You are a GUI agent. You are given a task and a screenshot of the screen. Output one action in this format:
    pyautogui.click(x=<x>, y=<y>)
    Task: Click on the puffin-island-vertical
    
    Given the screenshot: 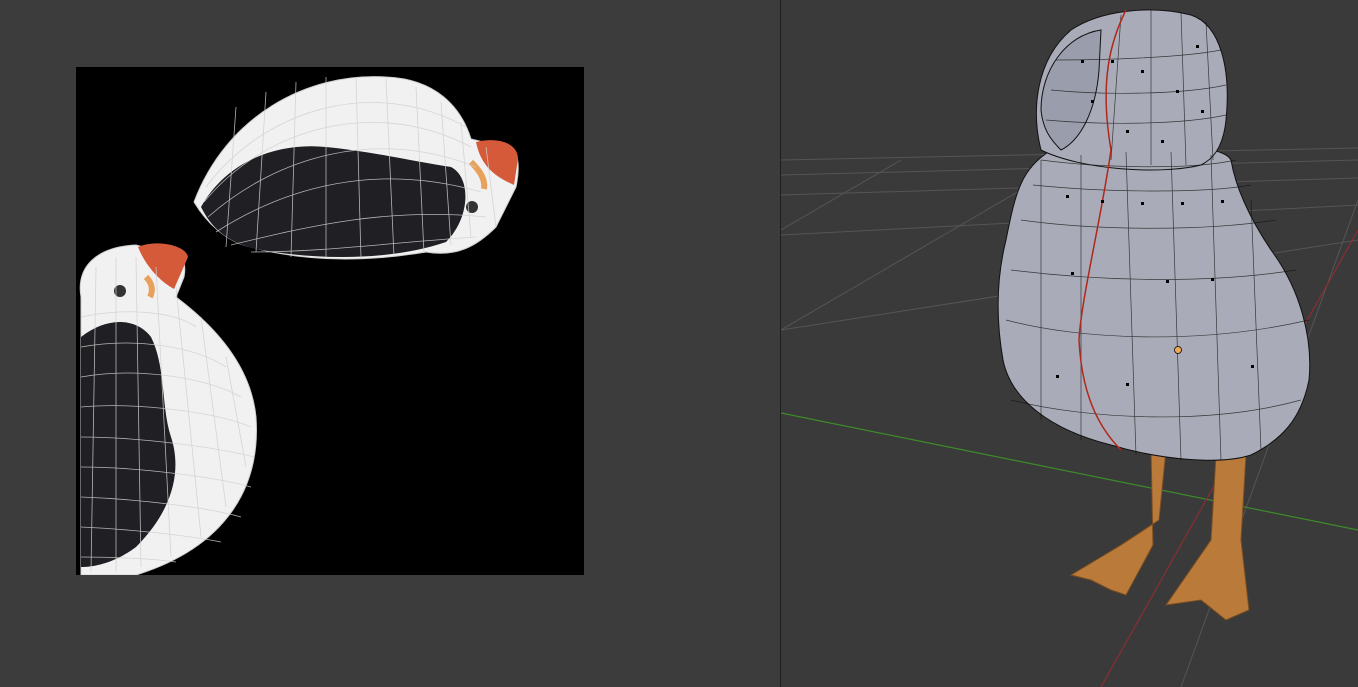 What is the action you would take?
    pyautogui.click(x=168, y=409)
    